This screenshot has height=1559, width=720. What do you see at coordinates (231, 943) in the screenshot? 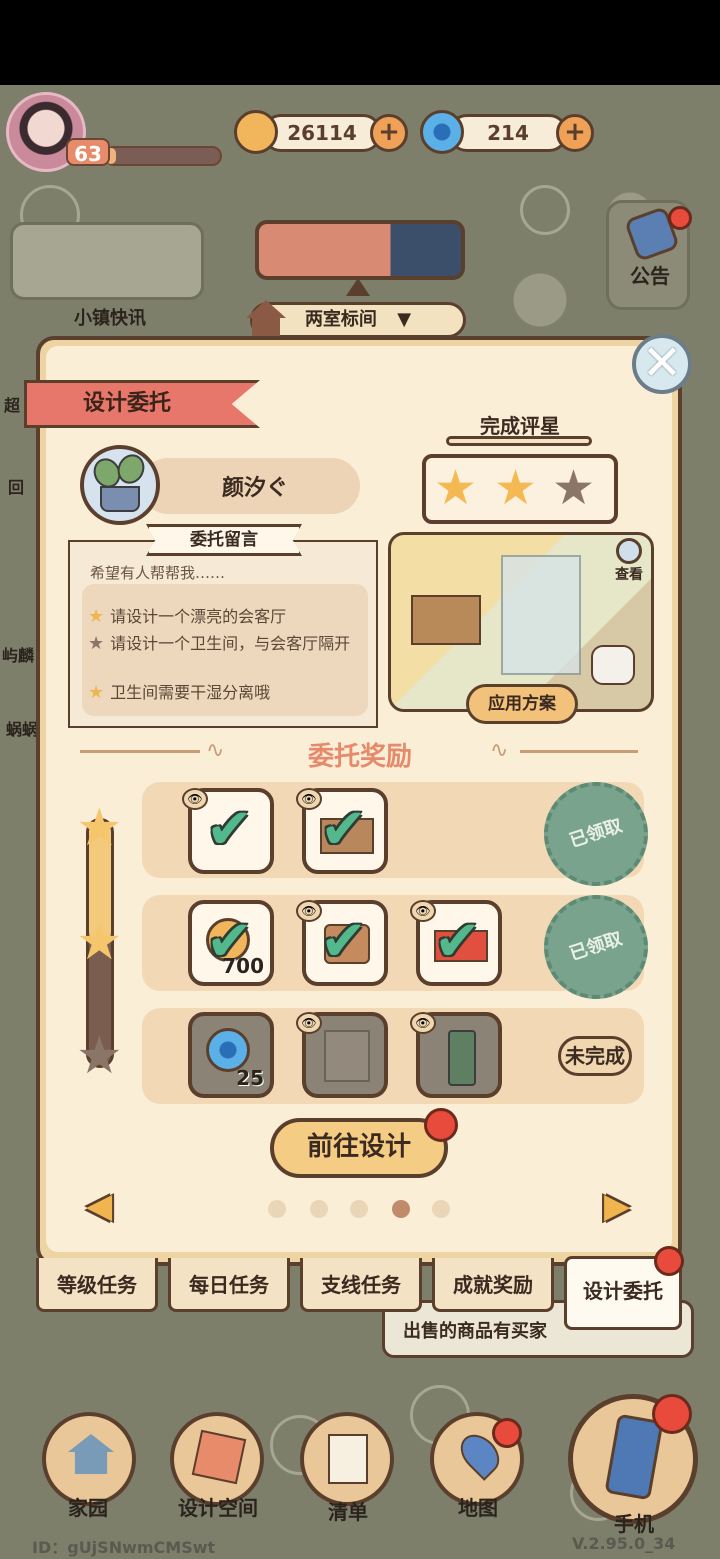
I see `reward-item-coins: ✔ 700` at bounding box center [231, 943].